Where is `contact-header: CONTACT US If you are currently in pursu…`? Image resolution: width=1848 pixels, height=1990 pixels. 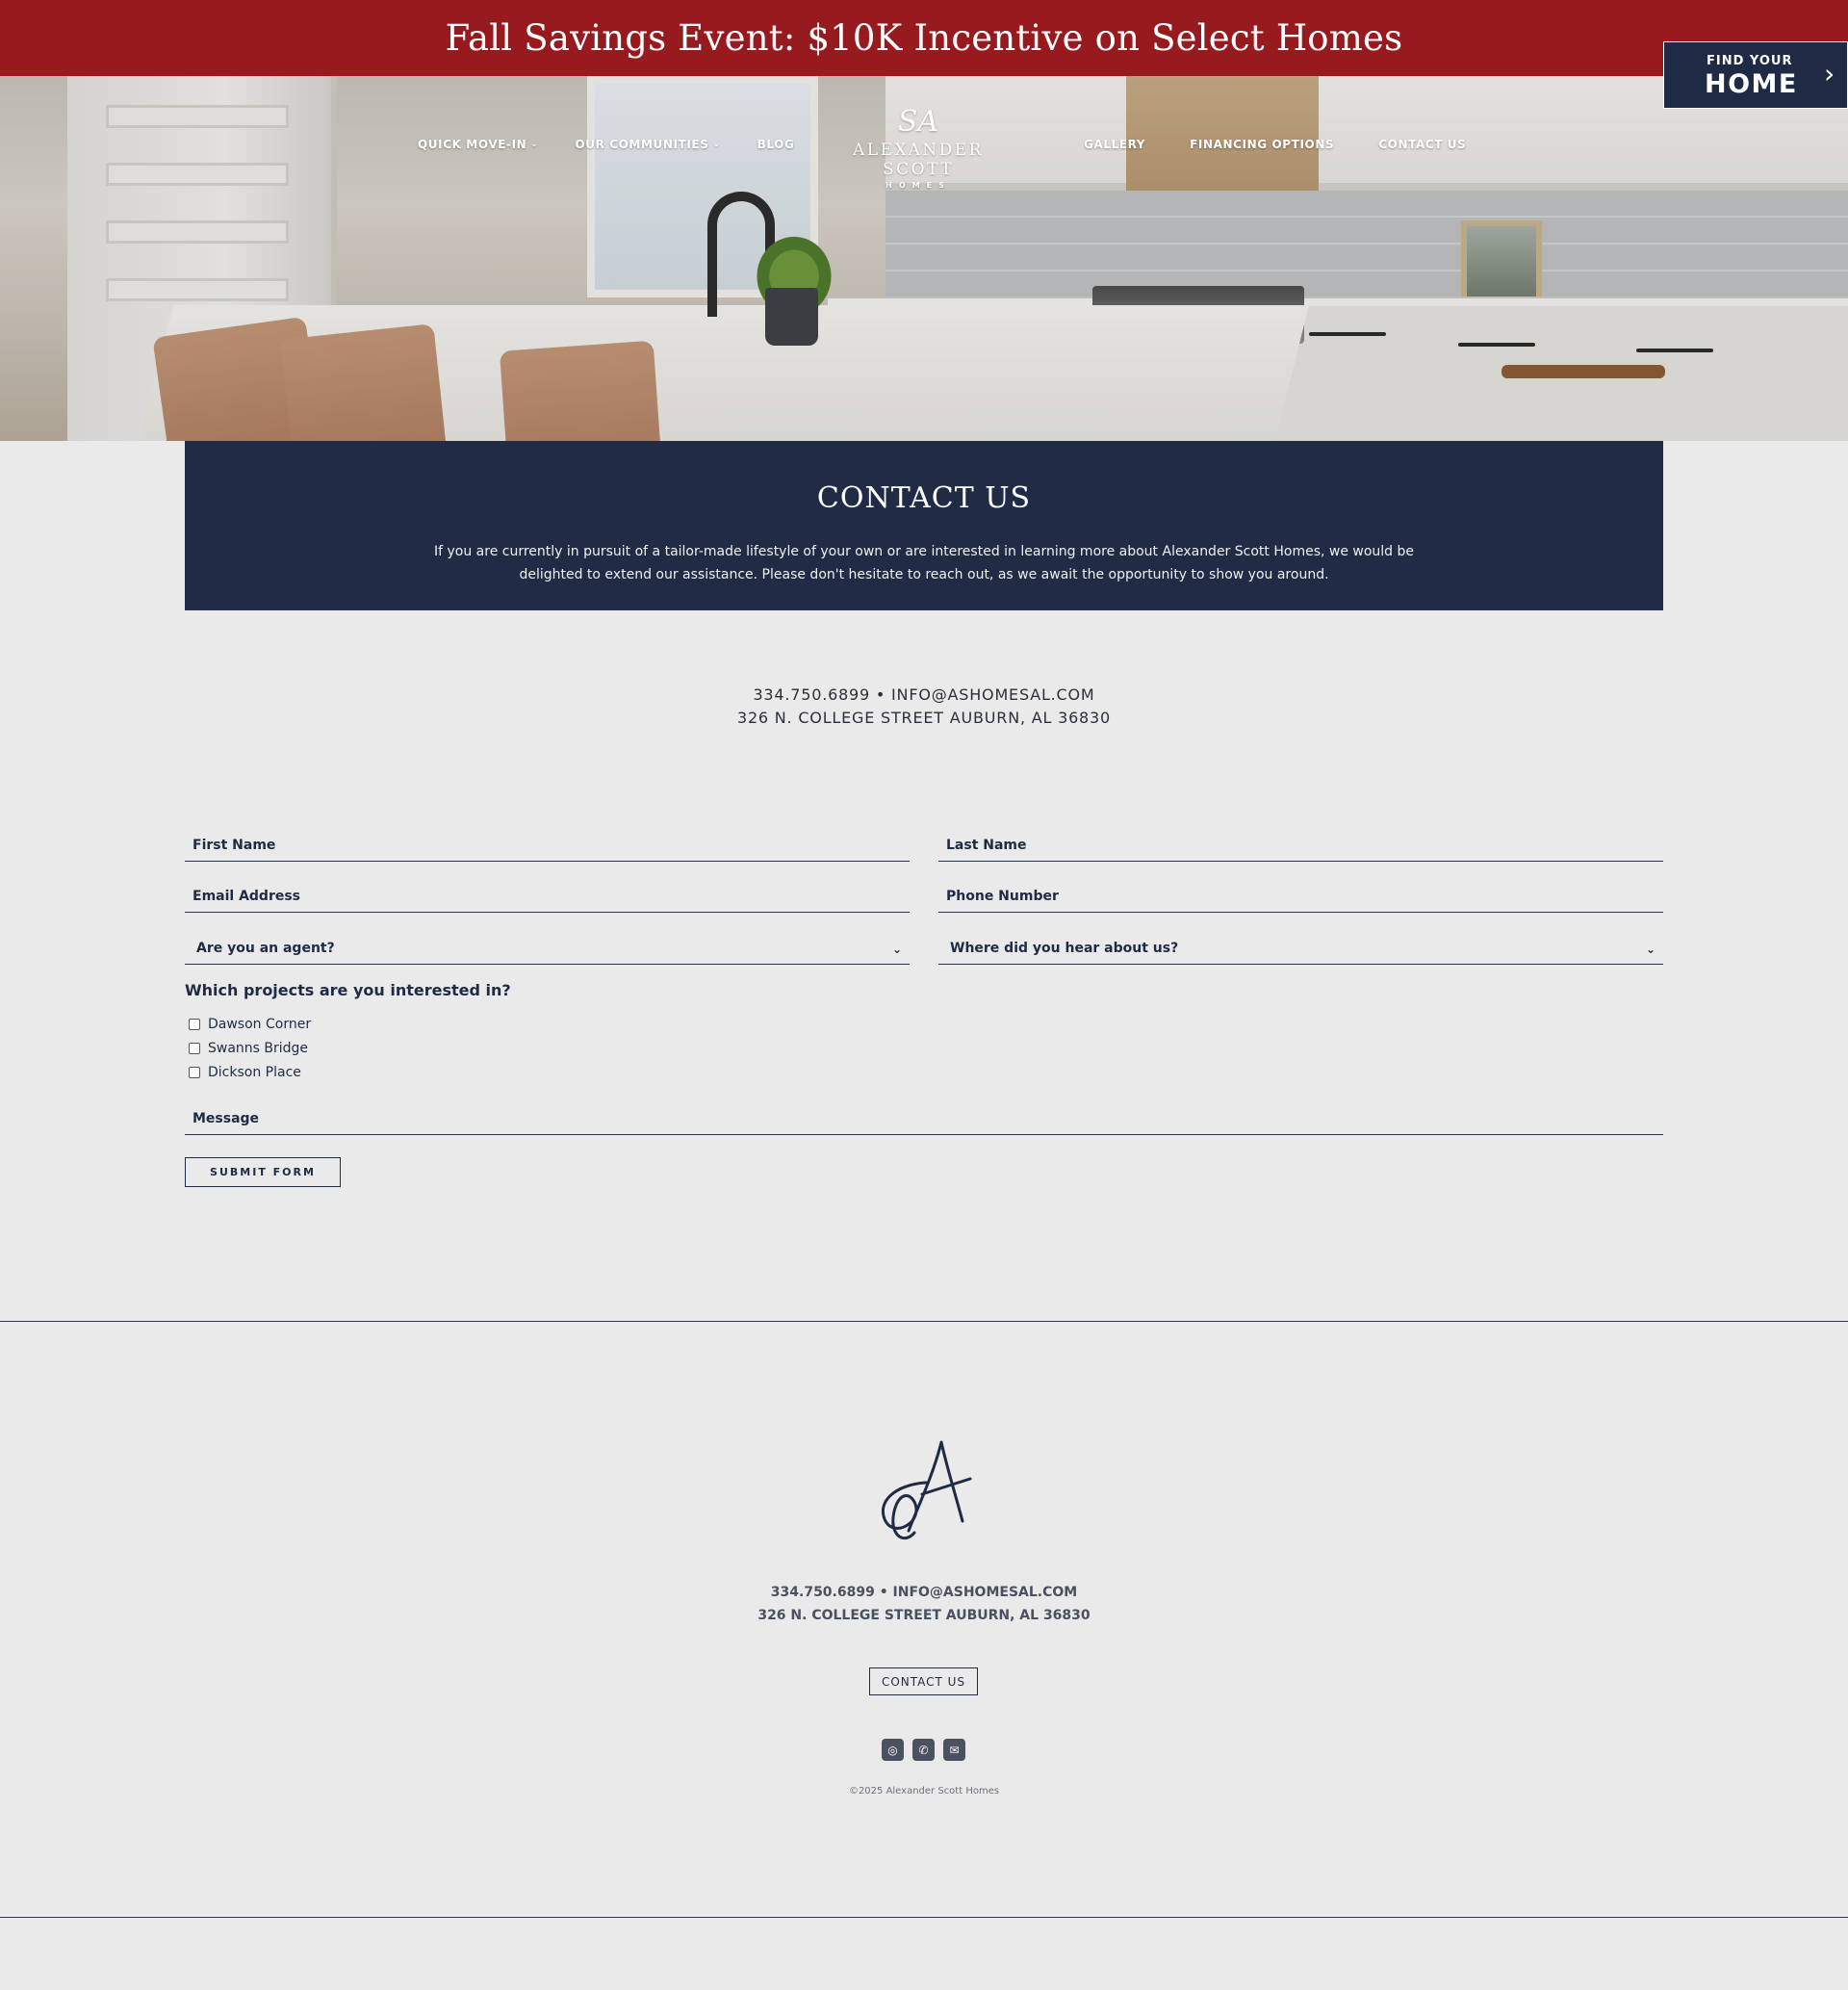
contact-header: CONTACT US If you are currently in pursu… is located at coordinates (924, 526).